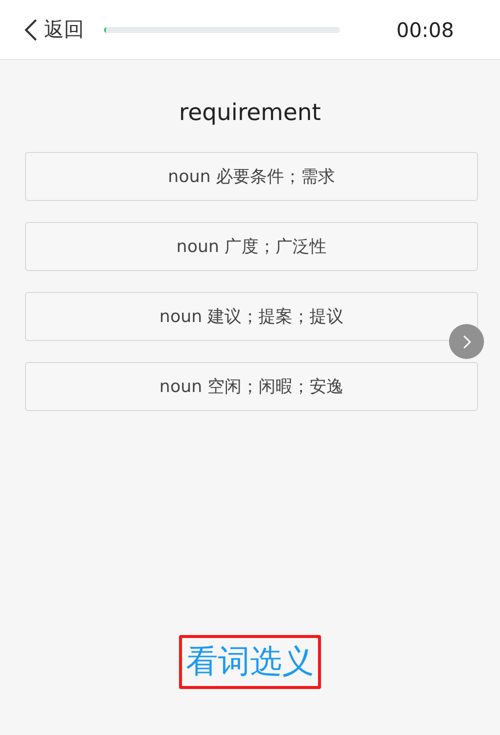 The height and width of the screenshot is (735, 500). I want to click on mode-label: 看词选义, so click(250, 662).